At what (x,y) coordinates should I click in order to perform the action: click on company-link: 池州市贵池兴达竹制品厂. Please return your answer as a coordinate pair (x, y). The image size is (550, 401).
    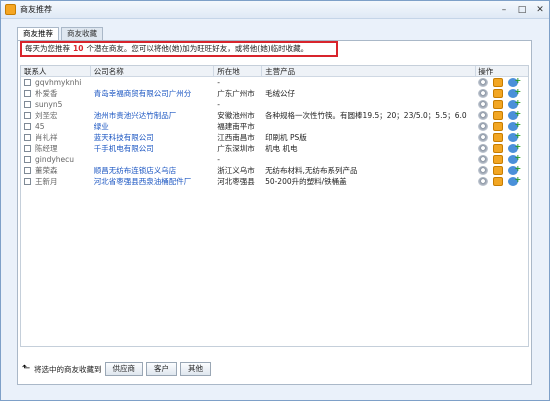
    Looking at the image, I should click on (153, 115).